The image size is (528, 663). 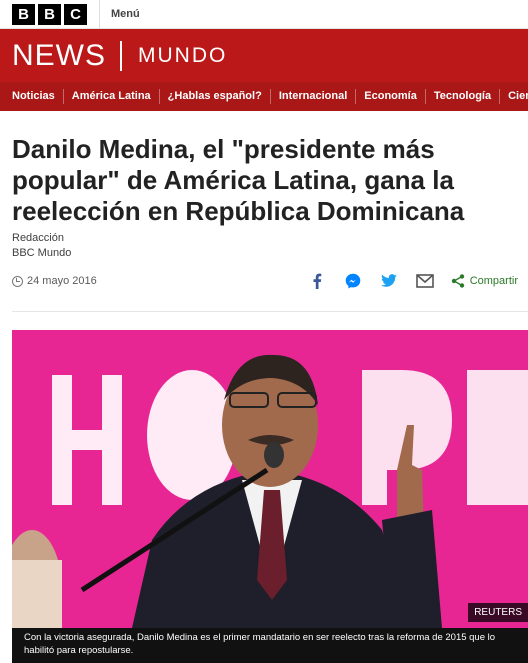 I want to click on twitter-icon, so click(x=389, y=281).